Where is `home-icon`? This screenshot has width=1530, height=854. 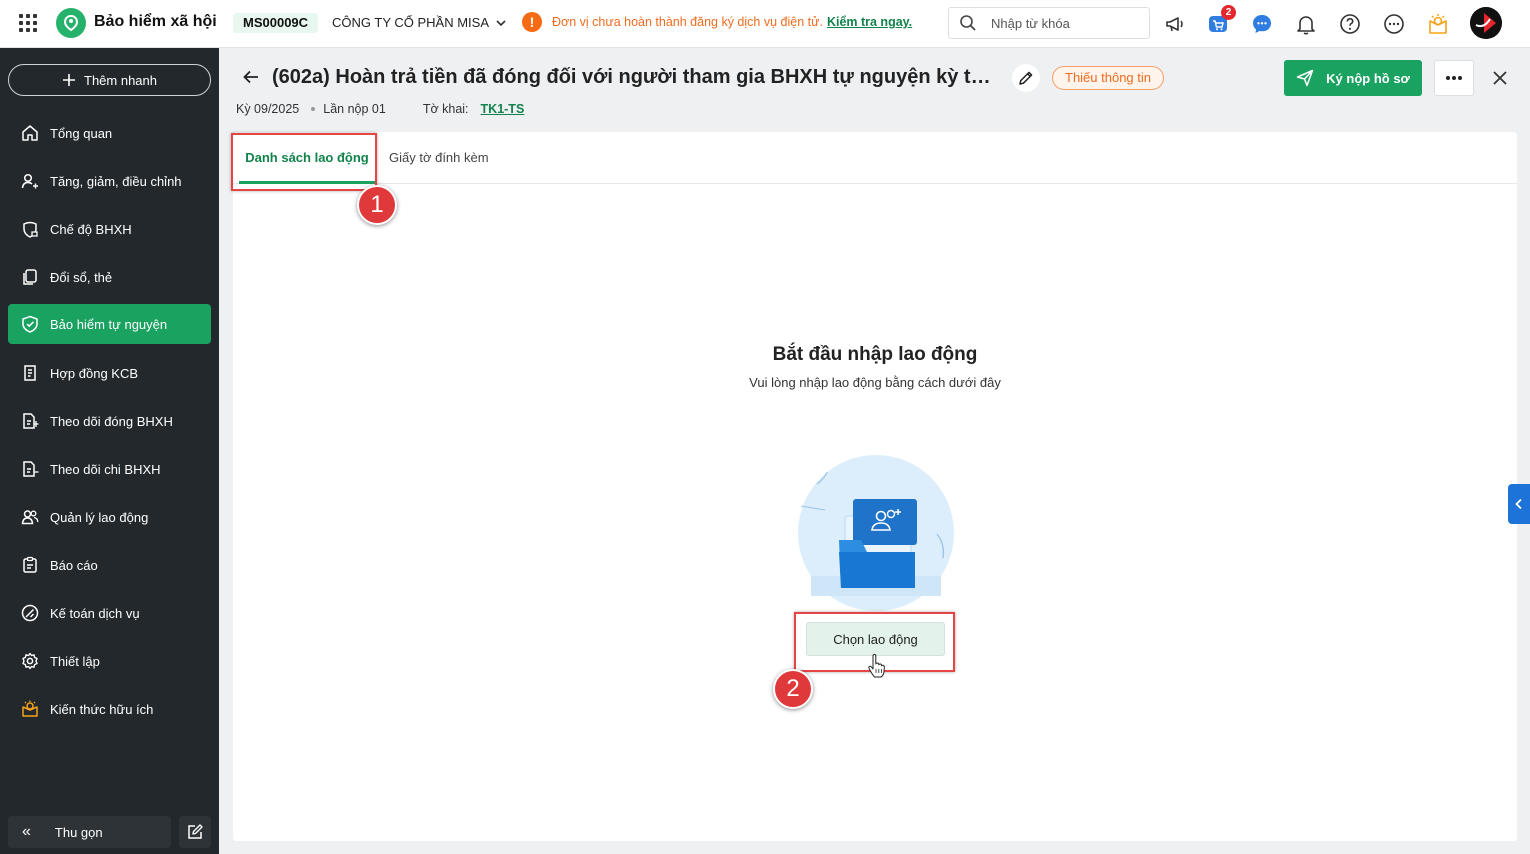 home-icon is located at coordinates (30, 133).